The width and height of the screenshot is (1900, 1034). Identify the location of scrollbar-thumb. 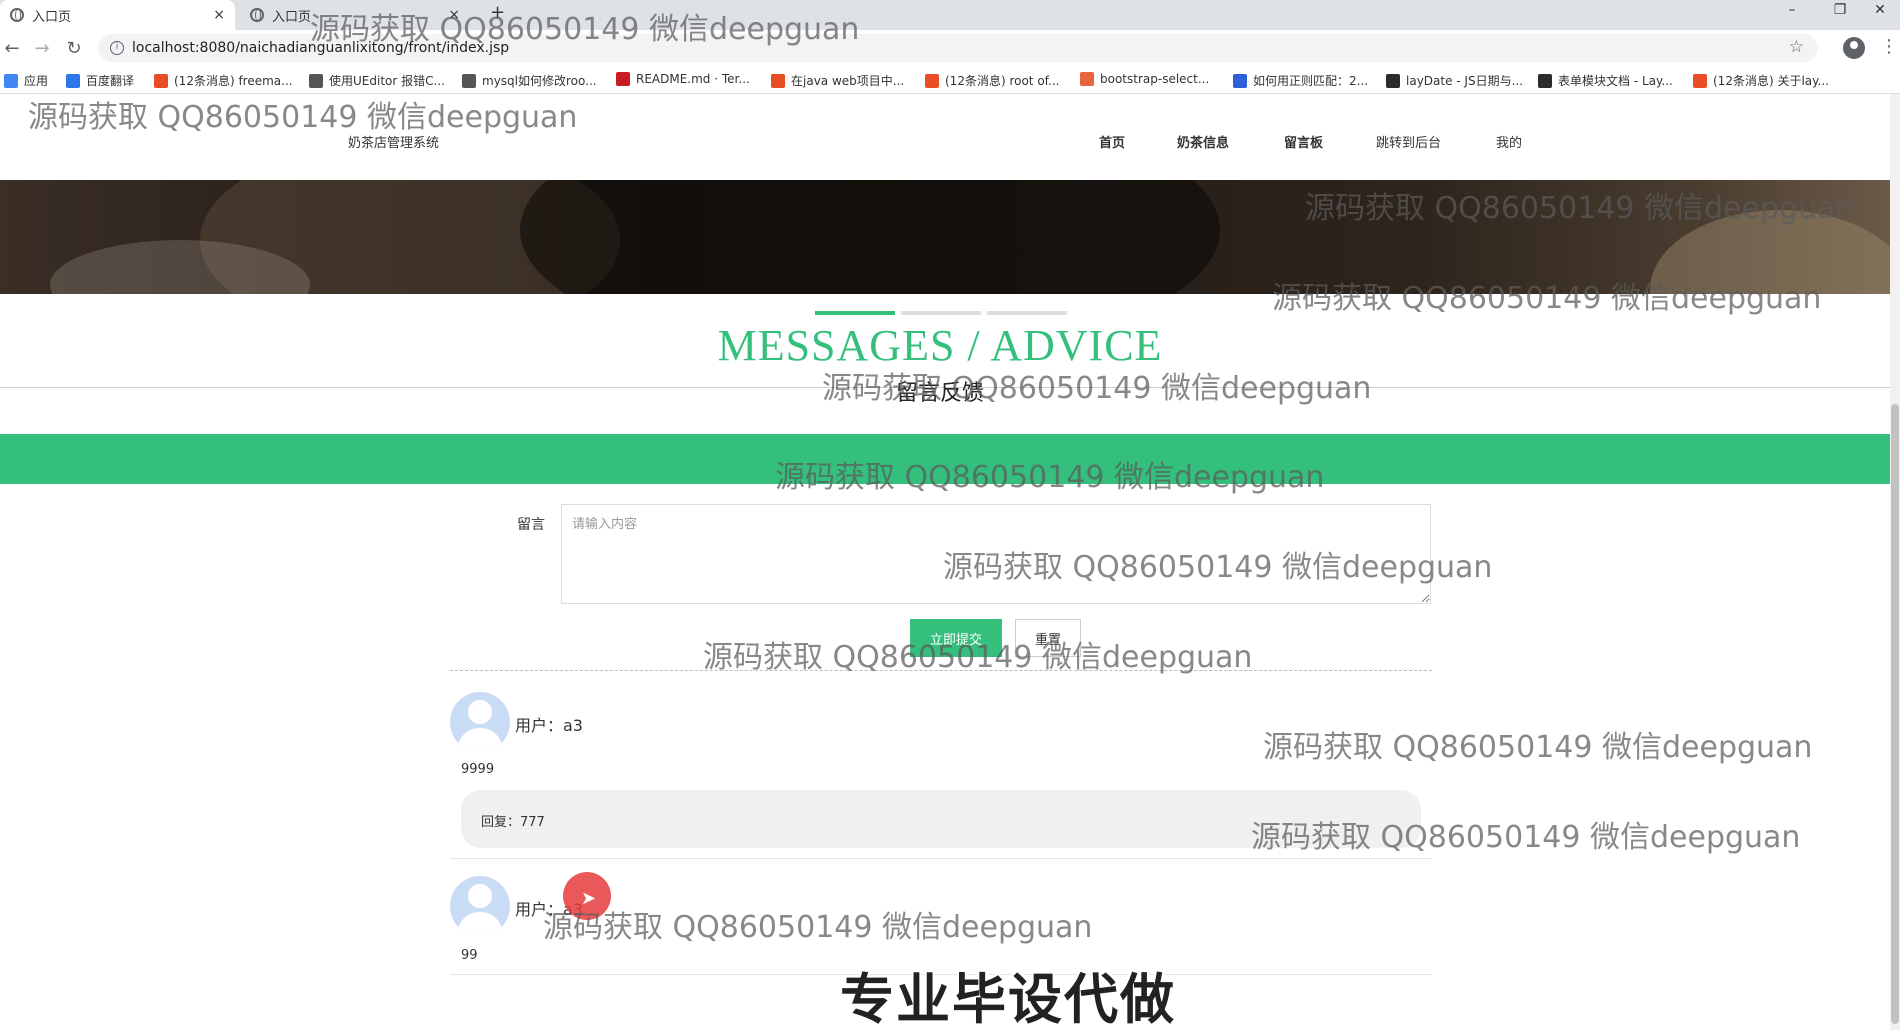
(1895, 714).